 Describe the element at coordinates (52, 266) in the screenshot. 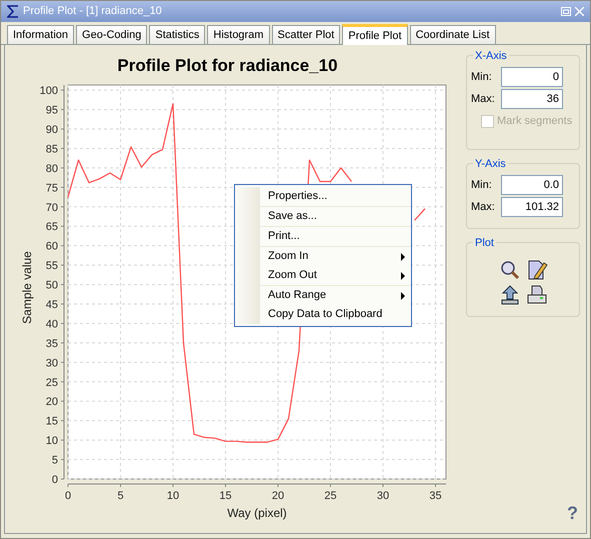

I see `y-tick-label: 55` at that location.